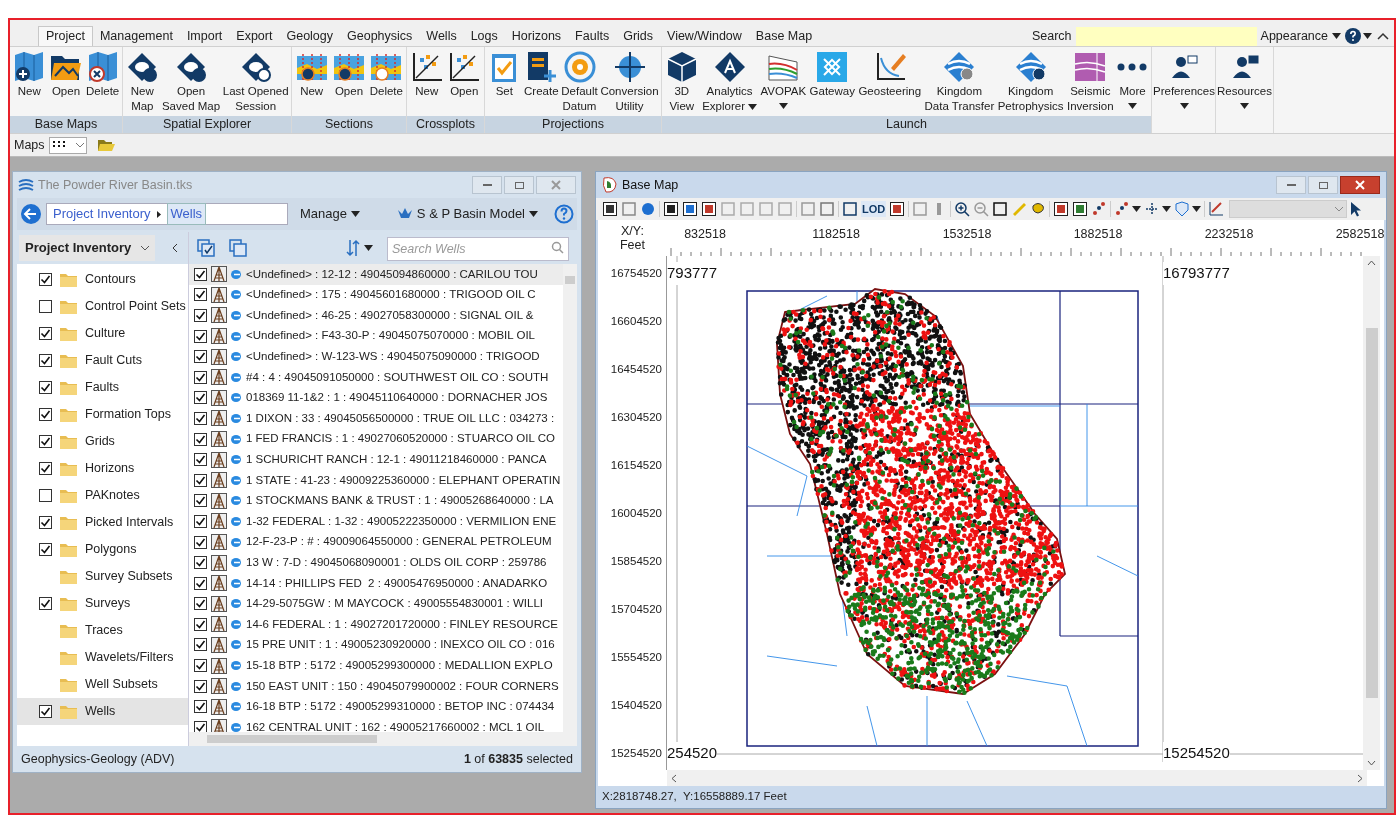 This screenshot has height=817, width=1399. Describe the element at coordinates (376, 274) in the screenshot. I see `well-row: <Undefined> : 12-12 : 49045094860000 : CARILOU TOU` at that location.